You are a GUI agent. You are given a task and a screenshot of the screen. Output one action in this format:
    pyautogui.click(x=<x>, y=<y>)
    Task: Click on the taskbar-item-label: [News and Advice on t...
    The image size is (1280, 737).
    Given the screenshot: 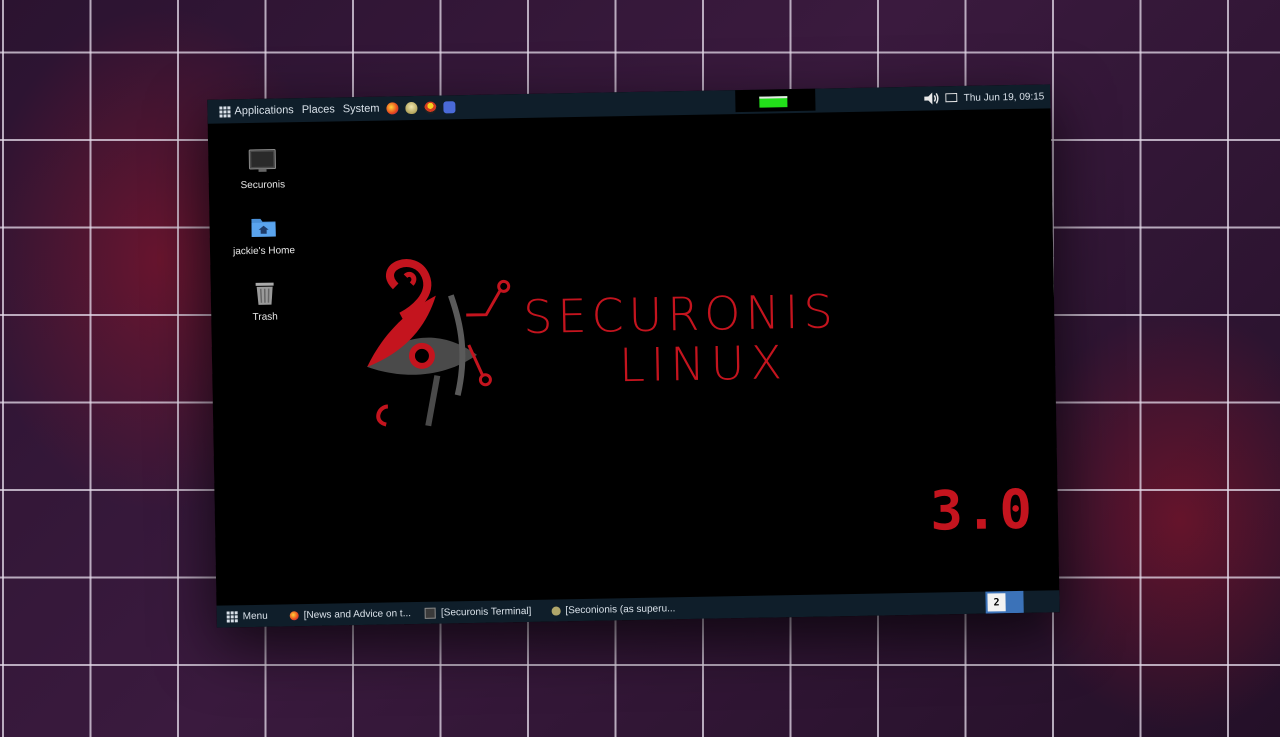 What is the action you would take?
    pyautogui.click(x=357, y=614)
    